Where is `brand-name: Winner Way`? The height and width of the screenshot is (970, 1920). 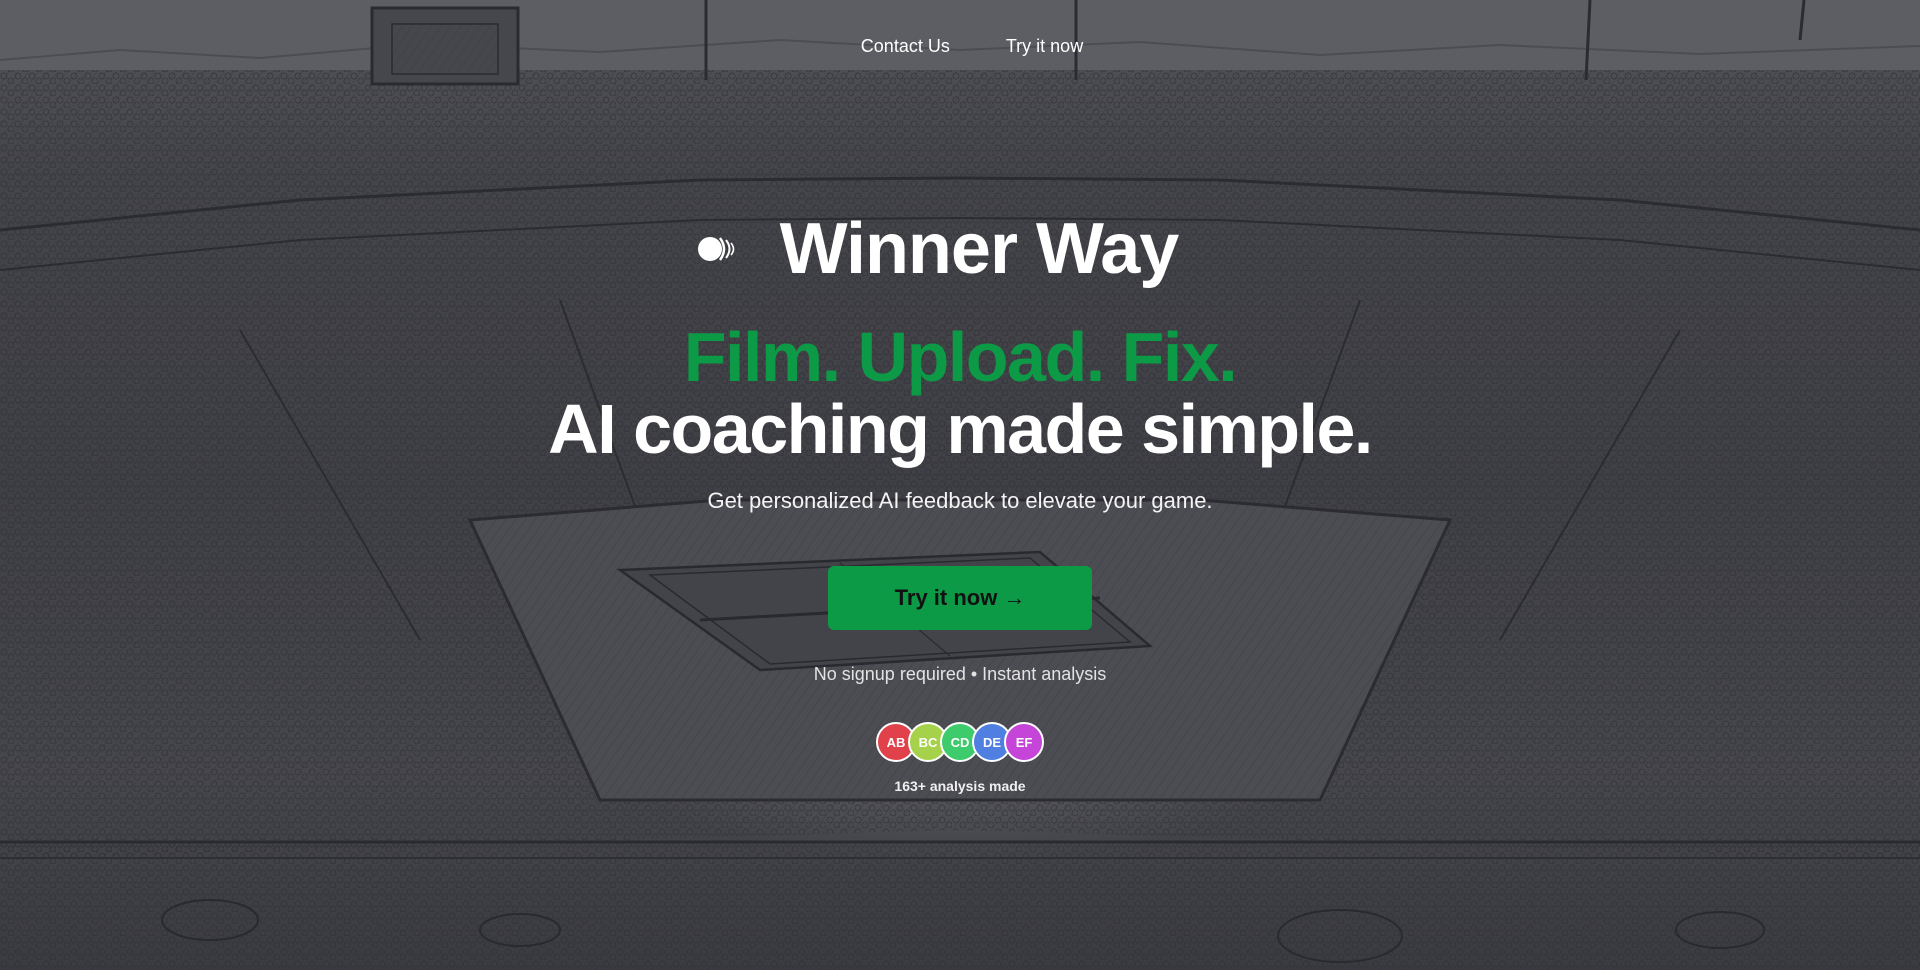
brand-name: Winner Way is located at coordinates (979, 249).